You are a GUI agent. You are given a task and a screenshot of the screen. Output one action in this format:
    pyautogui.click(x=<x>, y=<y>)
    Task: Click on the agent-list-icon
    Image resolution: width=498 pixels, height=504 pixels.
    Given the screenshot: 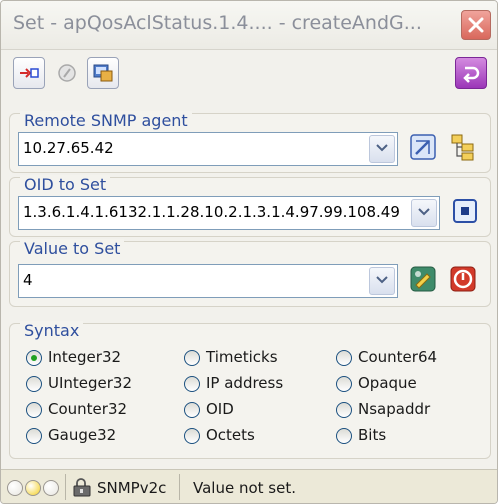 What is the action you would take?
    pyautogui.click(x=462, y=147)
    